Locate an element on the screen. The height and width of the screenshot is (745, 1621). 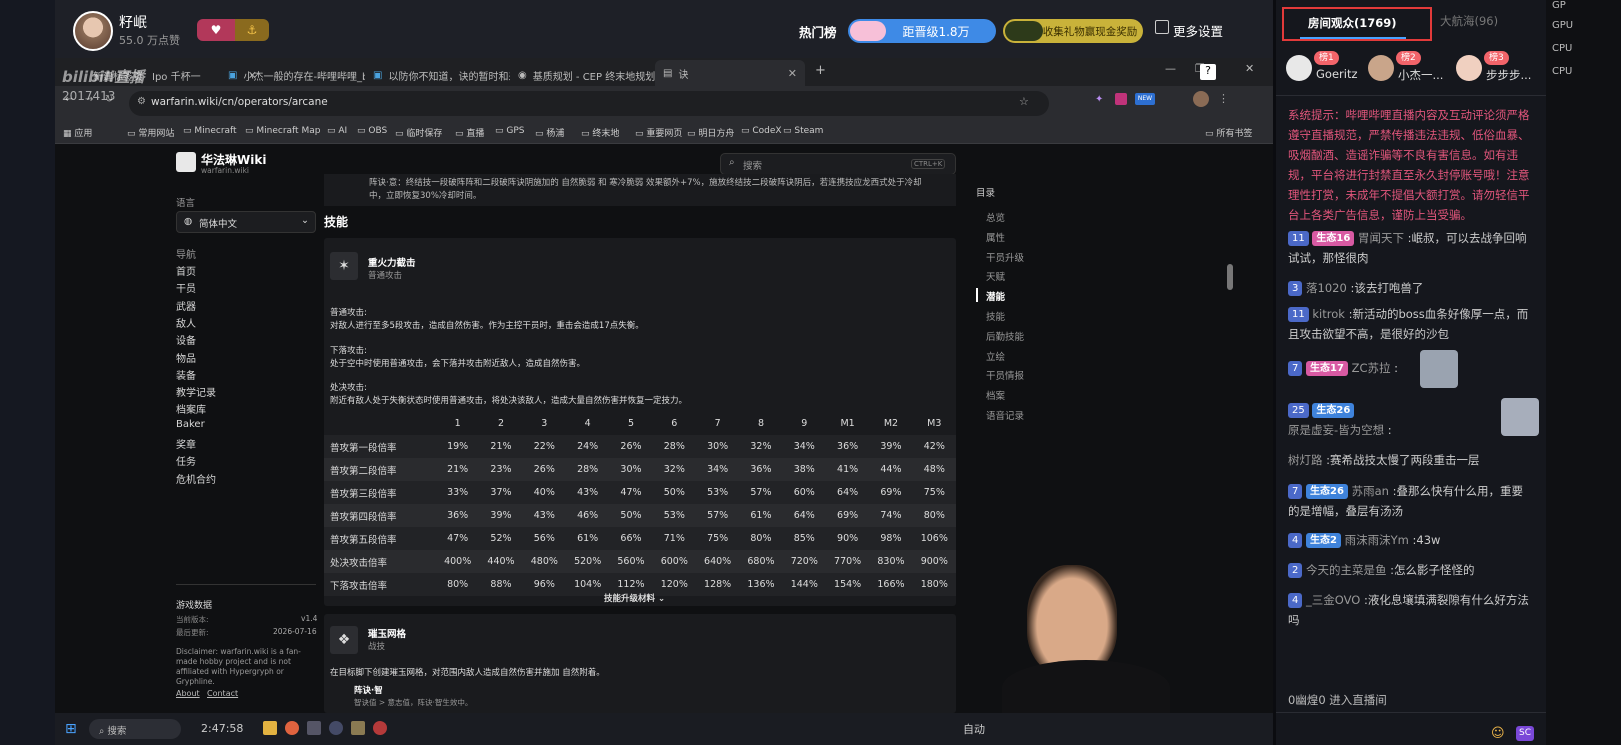
minimize-icon: — is located at coordinates (1170, 68).